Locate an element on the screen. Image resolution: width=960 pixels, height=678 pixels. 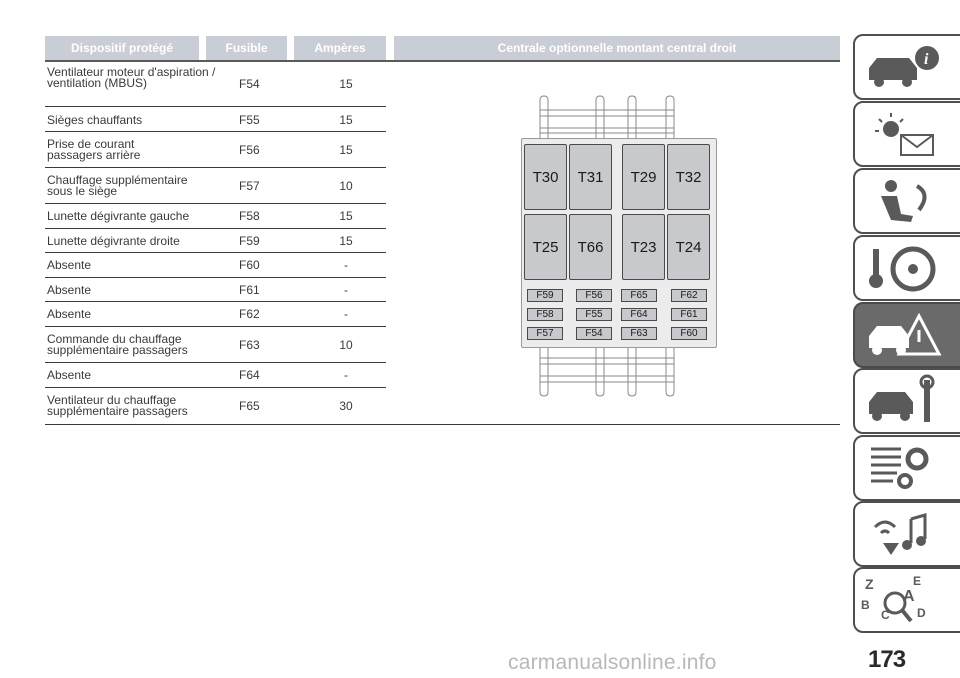
device-cell: Sièges chauffants is located at coordinates (95, 120).